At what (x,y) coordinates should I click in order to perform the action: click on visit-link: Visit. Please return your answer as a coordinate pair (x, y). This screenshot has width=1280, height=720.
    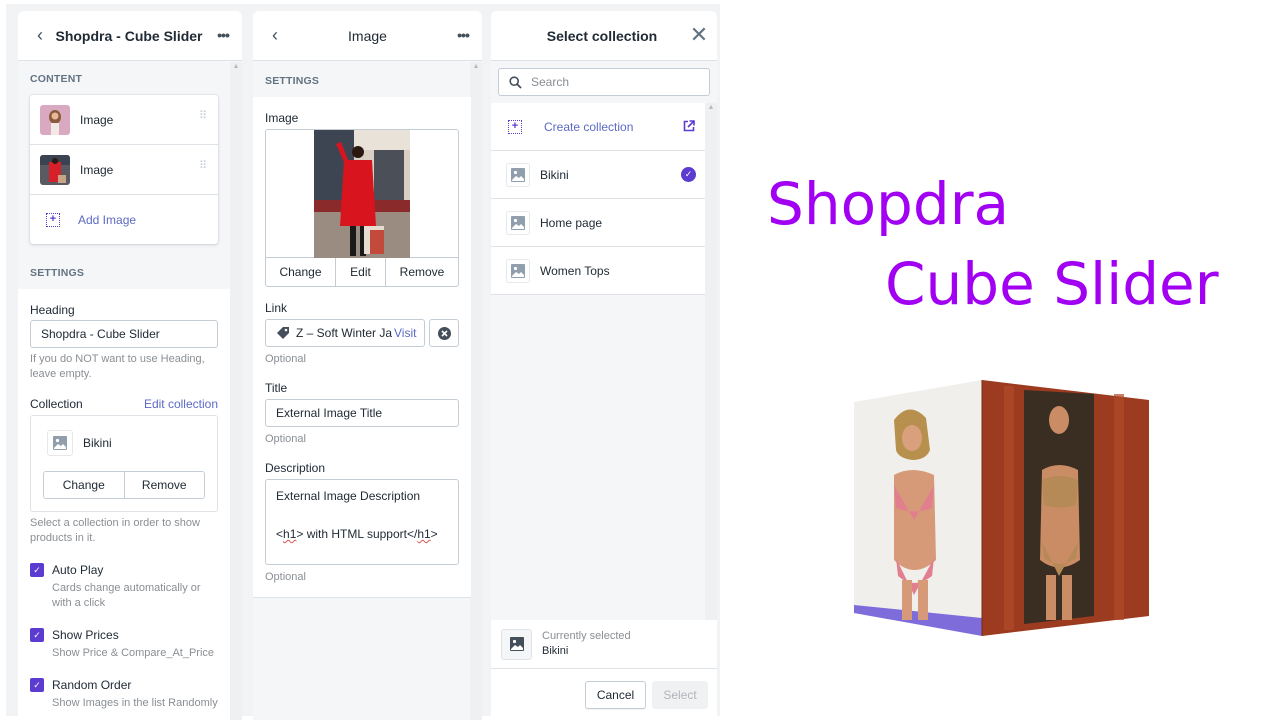
    Looking at the image, I should click on (405, 333).